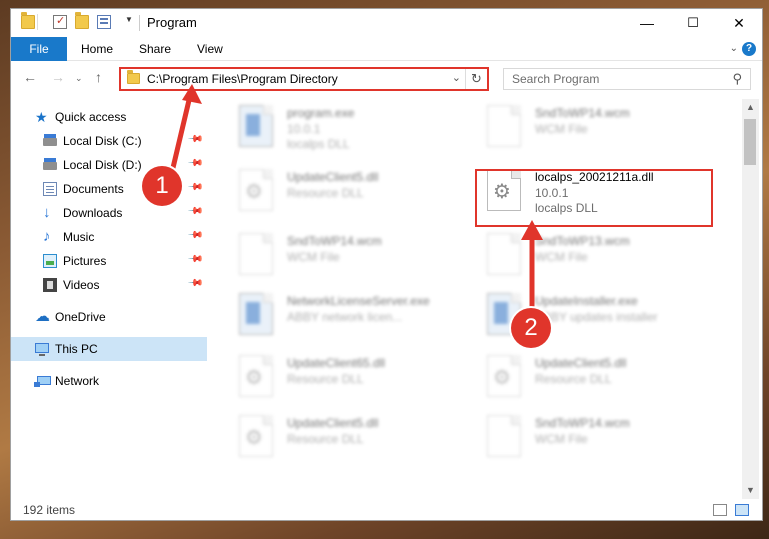 The width and height of the screenshot is (769, 539). I want to click on address-bar: C:\Program Files\Program Directory ⌄ ↻, so click(304, 79).